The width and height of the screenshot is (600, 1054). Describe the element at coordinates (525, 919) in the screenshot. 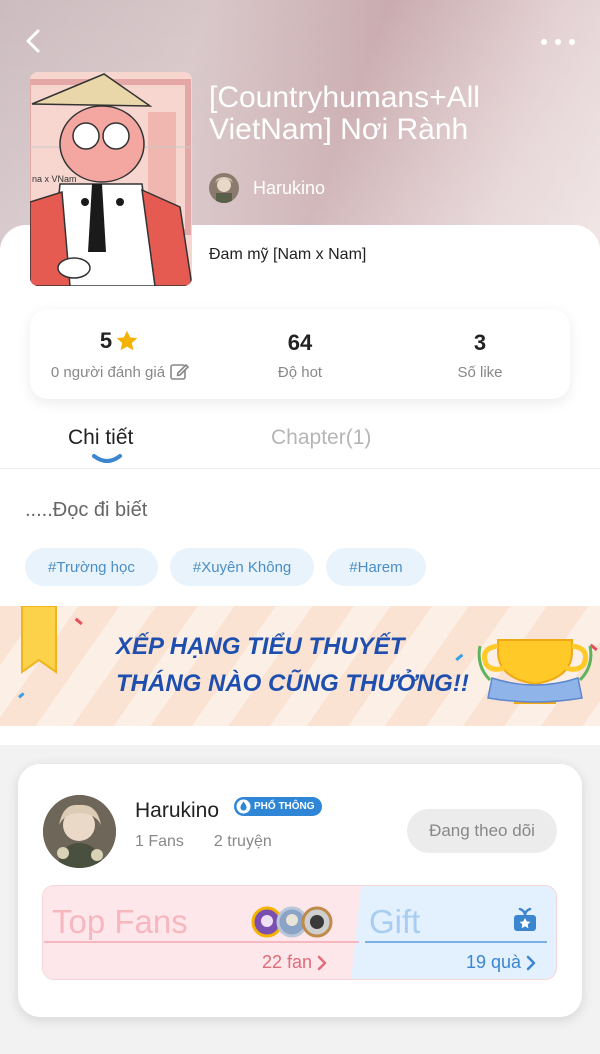

I see `gift-icon` at that location.